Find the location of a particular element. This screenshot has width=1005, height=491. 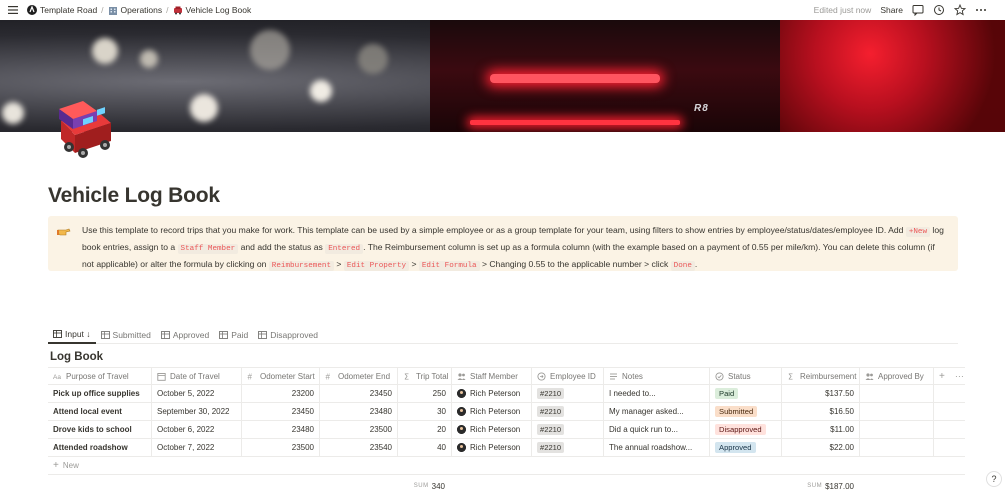

tab-approved: Approved is located at coordinates (185, 335).